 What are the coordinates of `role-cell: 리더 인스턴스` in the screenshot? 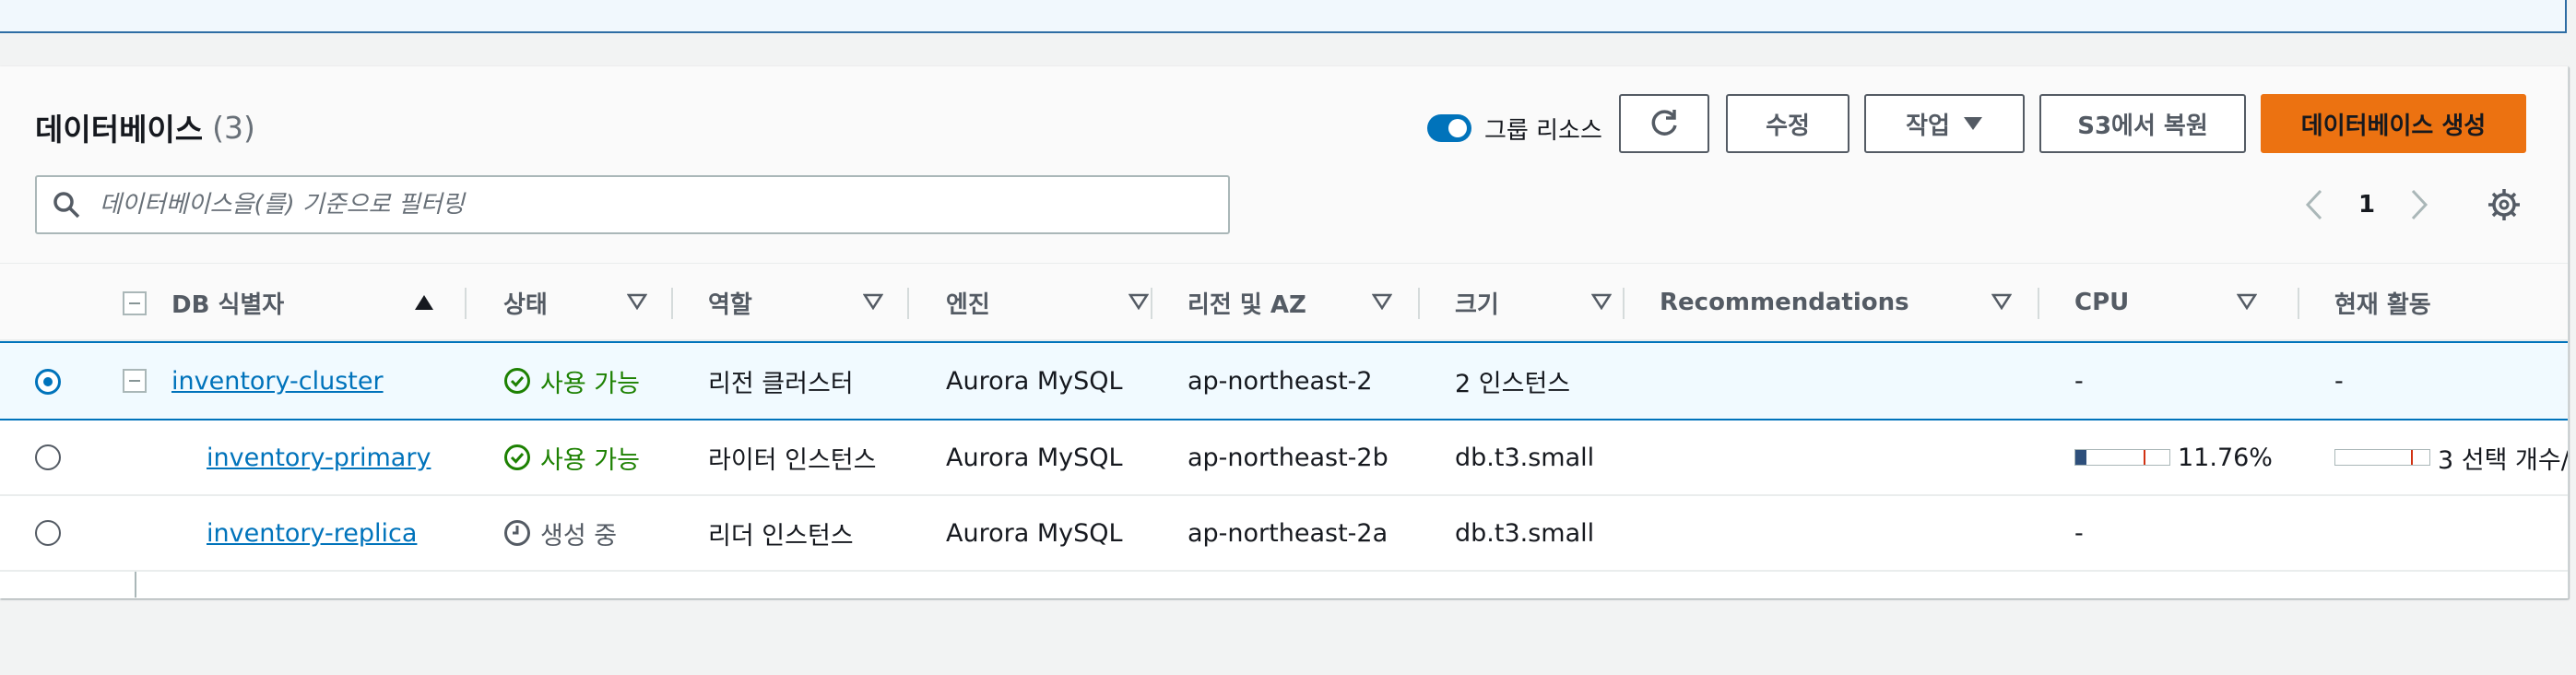 It's located at (781, 536).